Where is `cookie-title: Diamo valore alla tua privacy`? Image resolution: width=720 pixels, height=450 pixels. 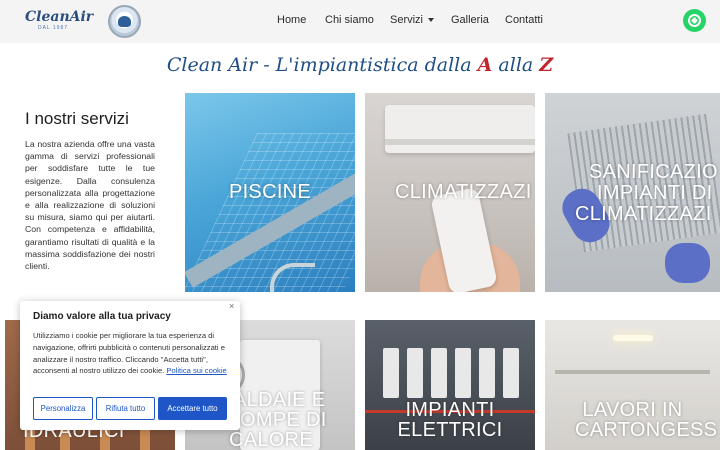 cookie-title: Diamo valore alla tua privacy is located at coordinates (102, 316).